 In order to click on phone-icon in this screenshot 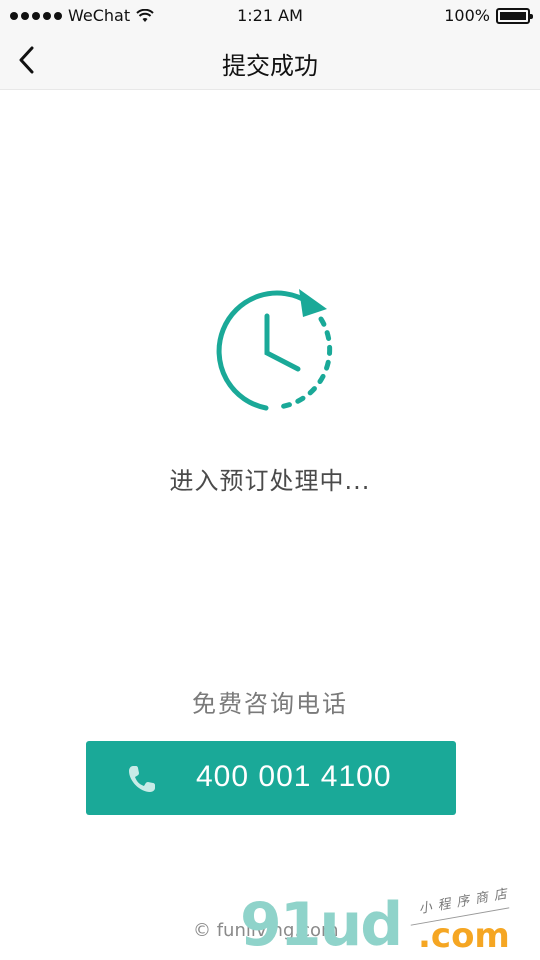, I will do `click(142, 779)`.